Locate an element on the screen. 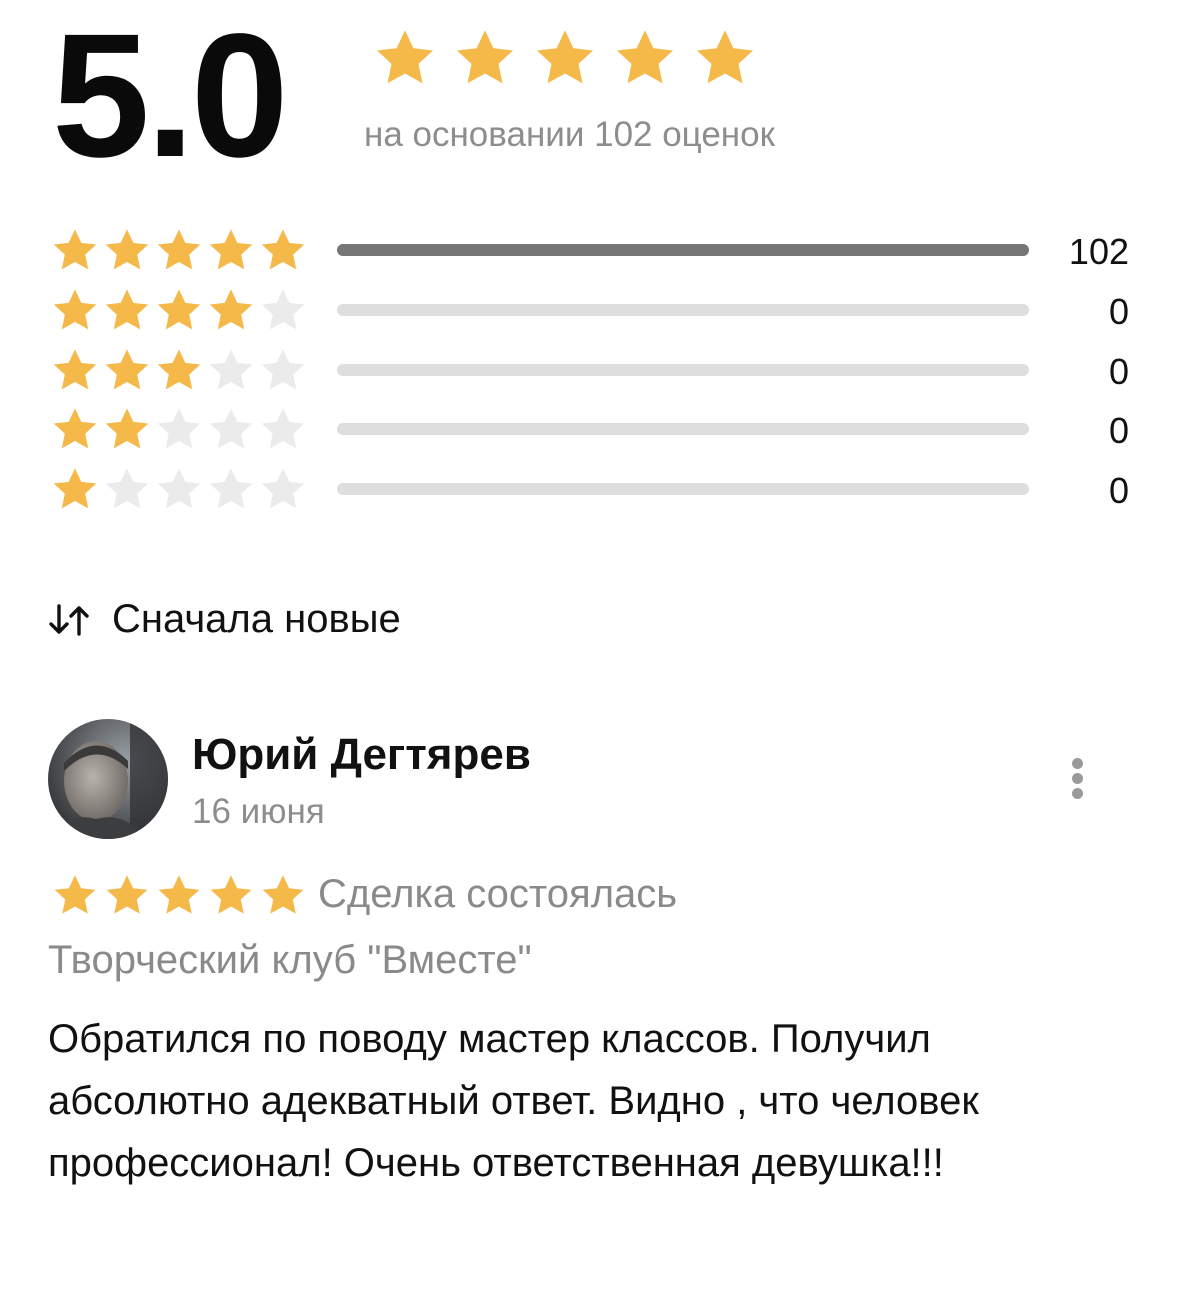  rating-row-4: 0 is located at coordinates (600, 311).